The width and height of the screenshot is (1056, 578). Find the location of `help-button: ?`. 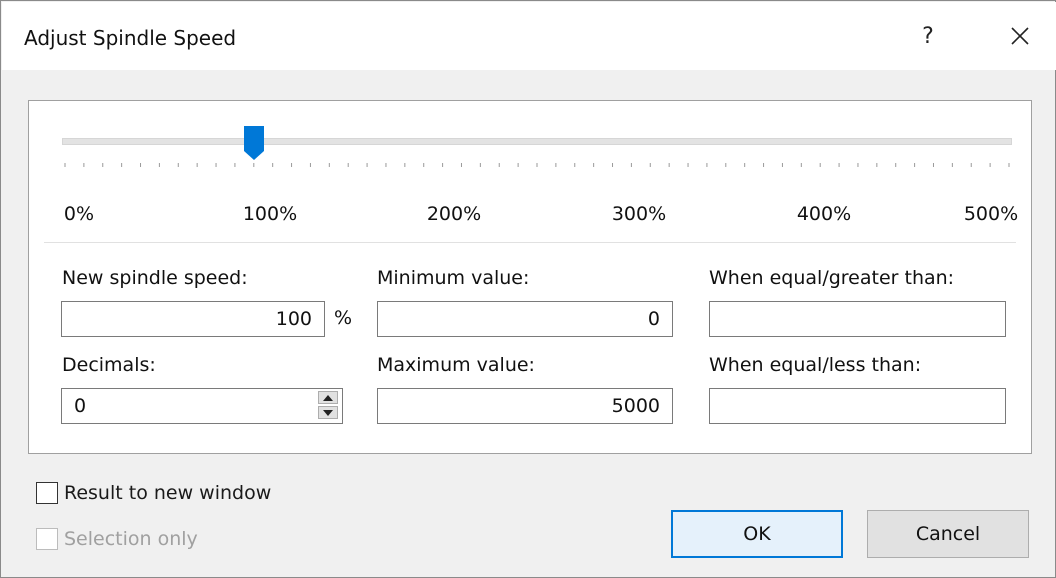

help-button: ? is located at coordinates (928, 36).